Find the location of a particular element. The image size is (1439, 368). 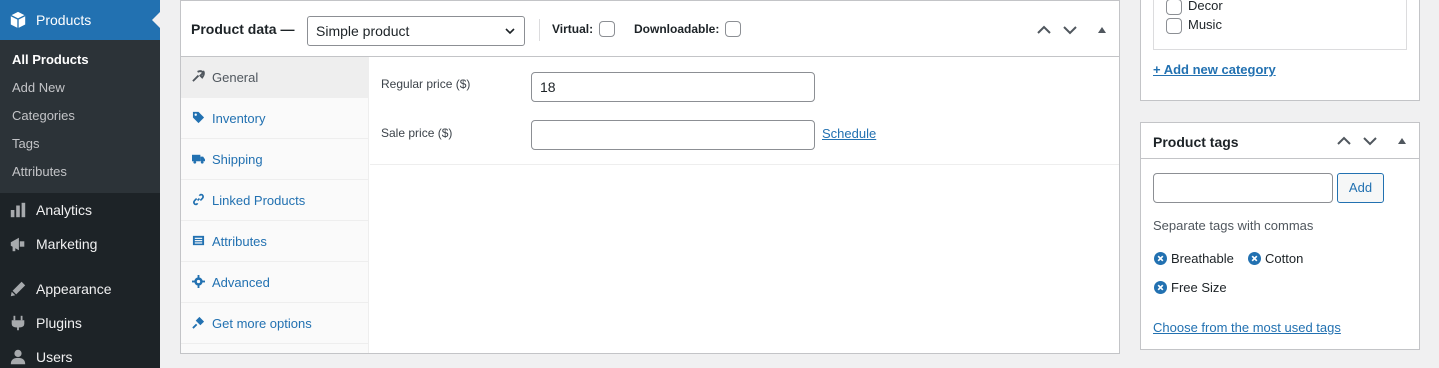

menu-plugins-label: Plugins is located at coordinates (59, 323).